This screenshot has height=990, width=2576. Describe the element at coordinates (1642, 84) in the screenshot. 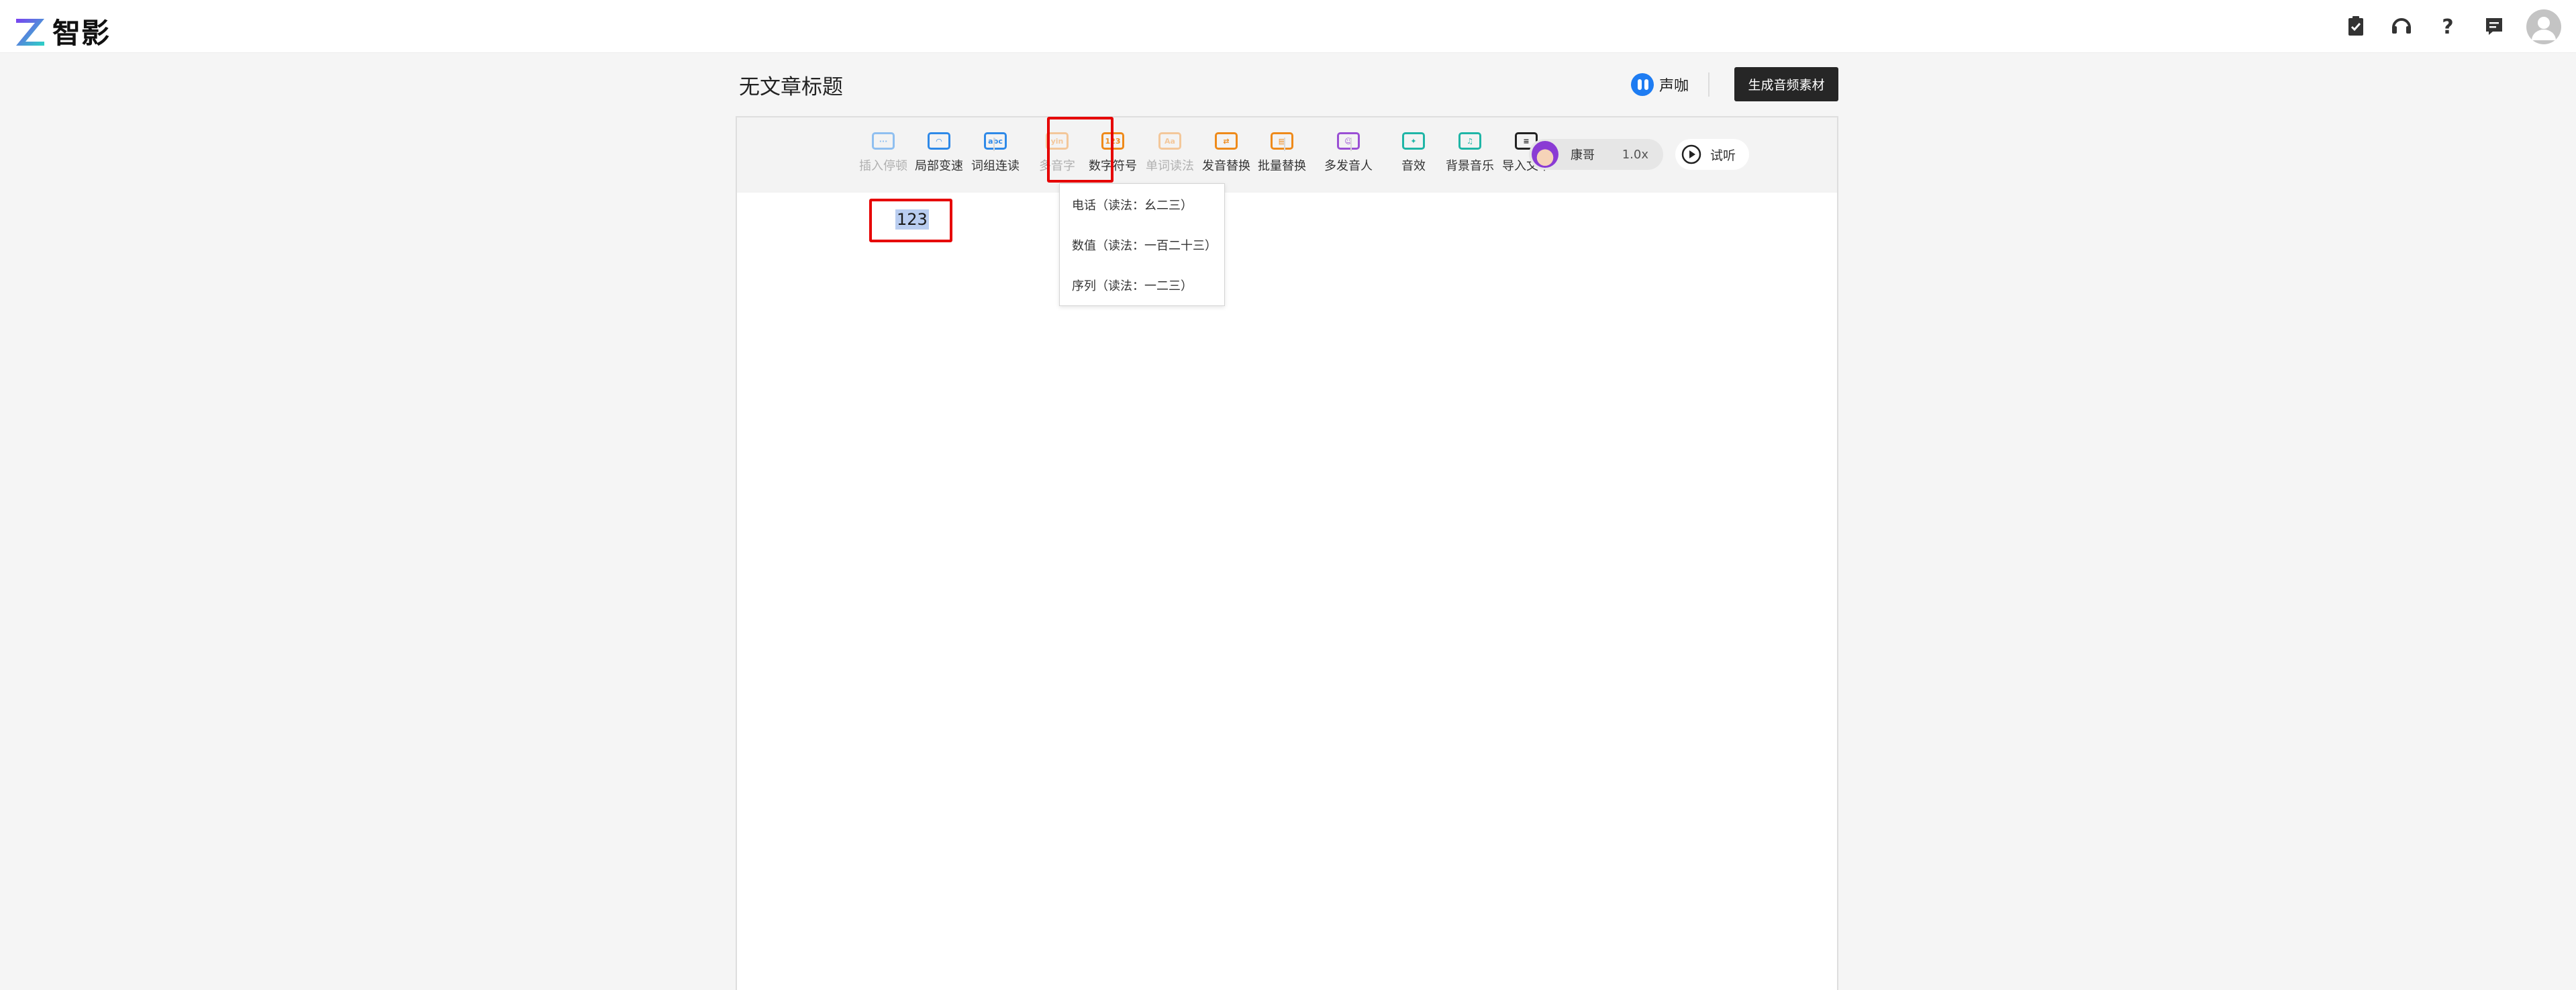

I see `voice-studio-icon` at that location.